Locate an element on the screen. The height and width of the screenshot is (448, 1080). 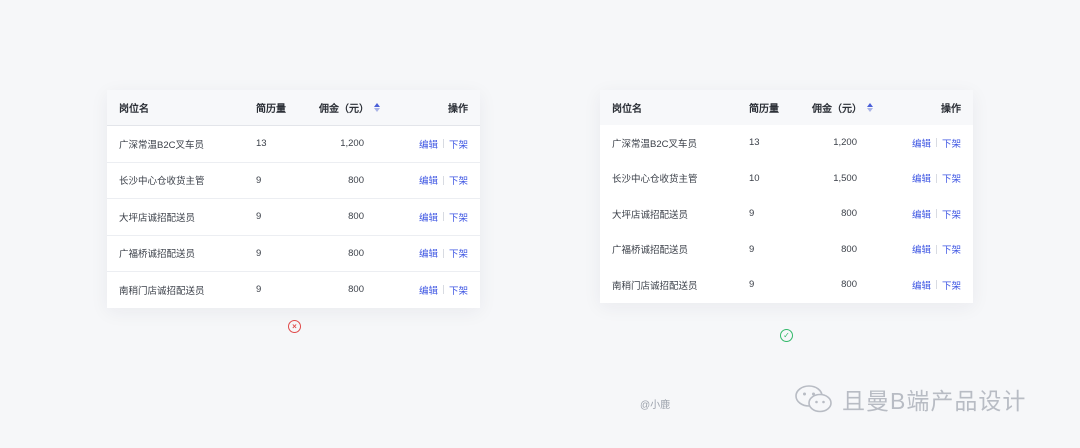
resume-count-cell: 13 is located at coordinates (754, 143).